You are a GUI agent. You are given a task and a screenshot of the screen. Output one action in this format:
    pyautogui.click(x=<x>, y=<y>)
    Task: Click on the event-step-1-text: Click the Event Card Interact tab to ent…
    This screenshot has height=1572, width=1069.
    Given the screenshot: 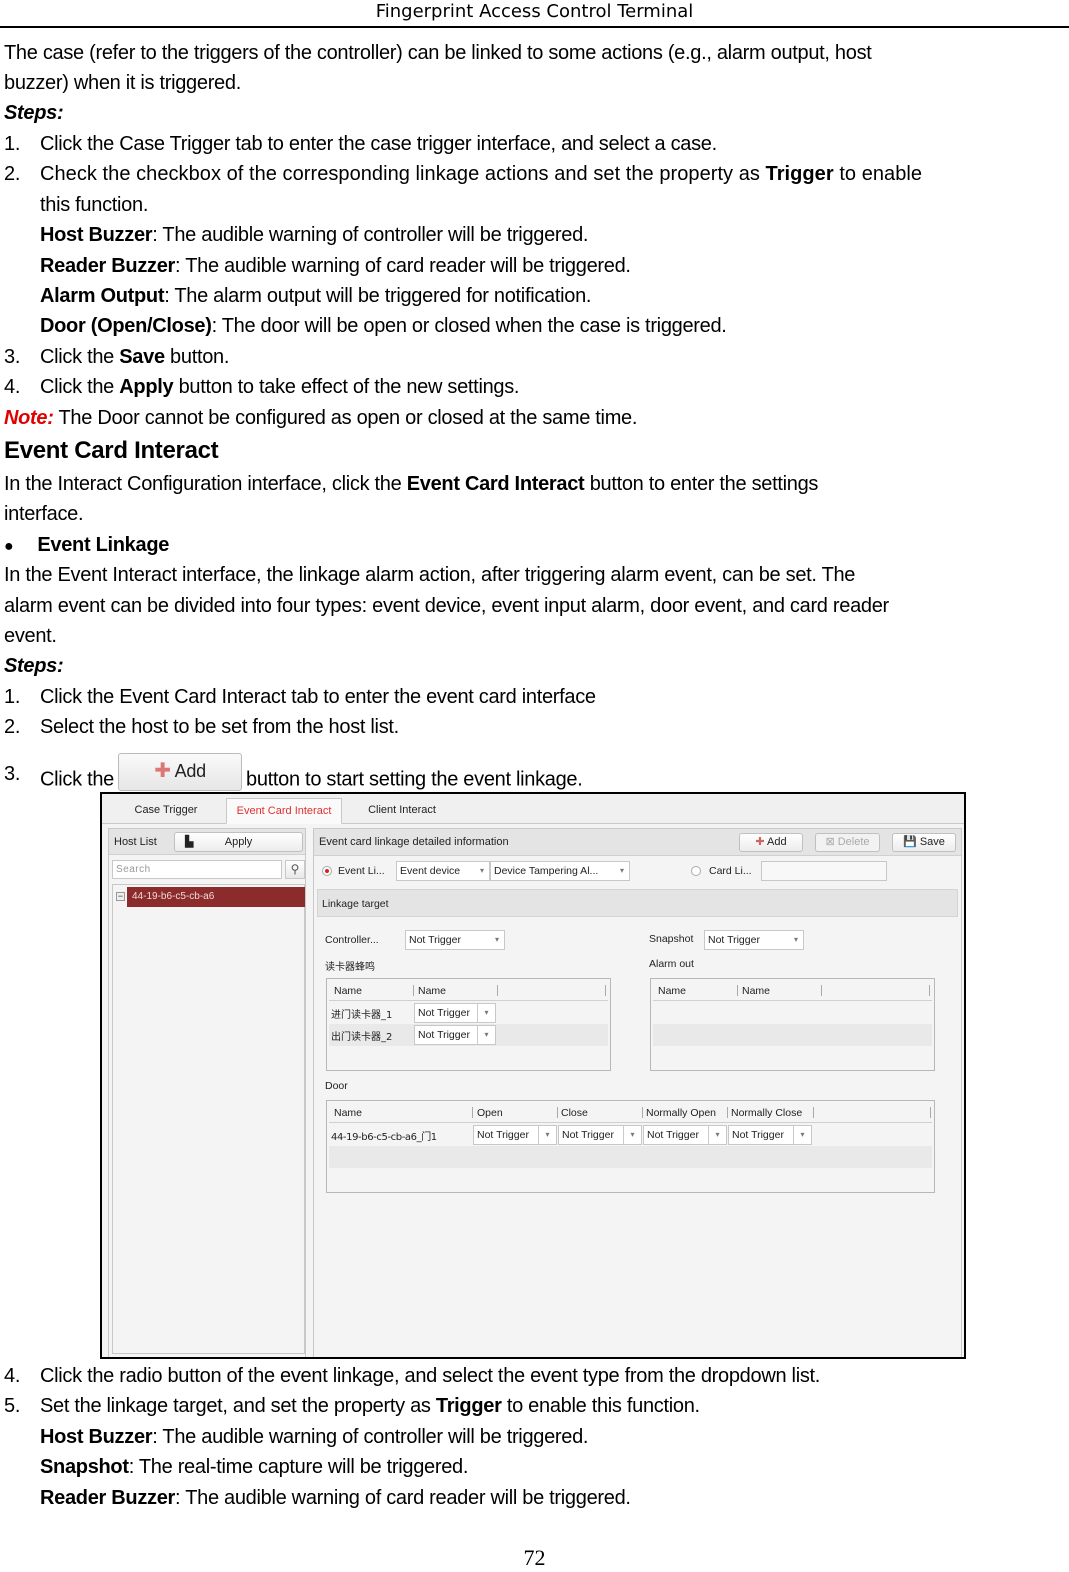 What is the action you would take?
    pyautogui.click(x=318, y=697)
    